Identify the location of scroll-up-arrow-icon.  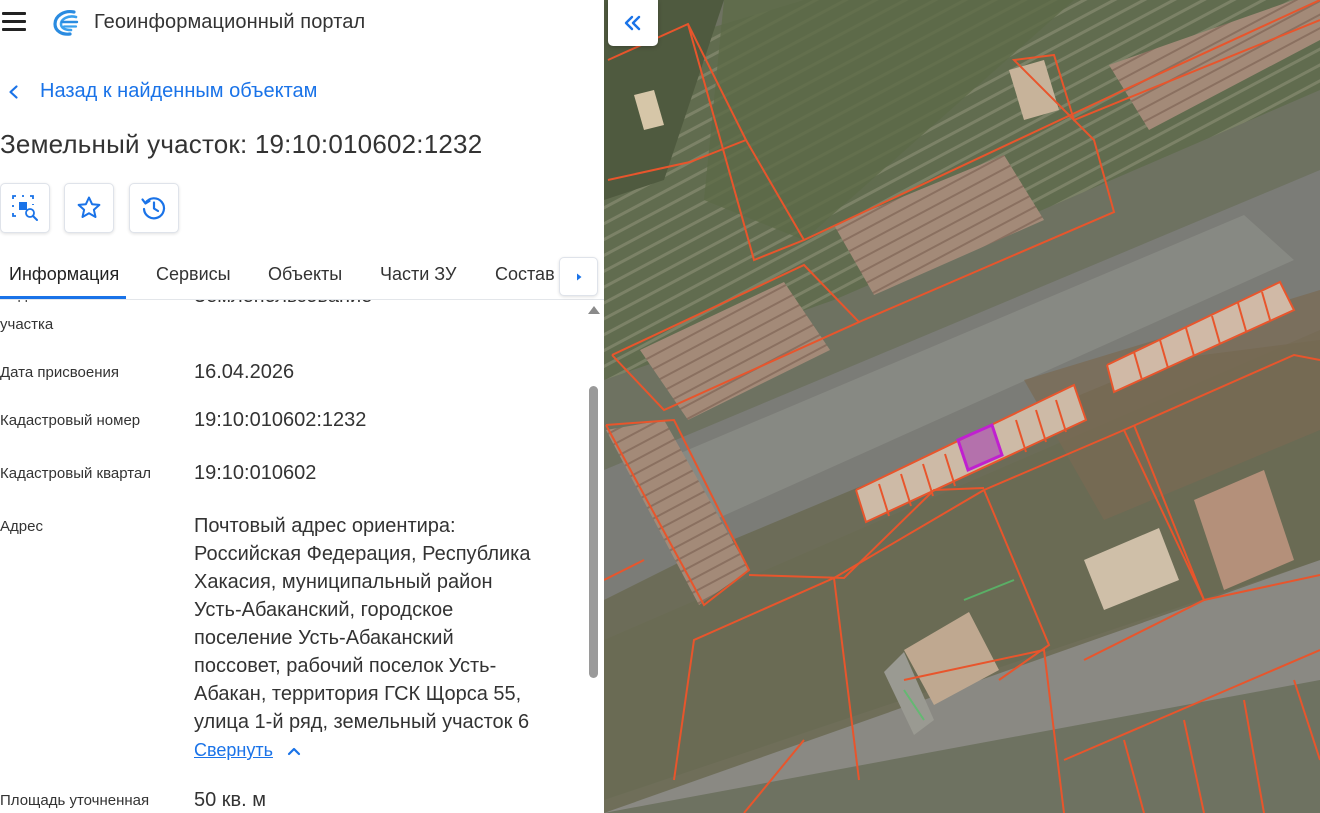
(594, 310).